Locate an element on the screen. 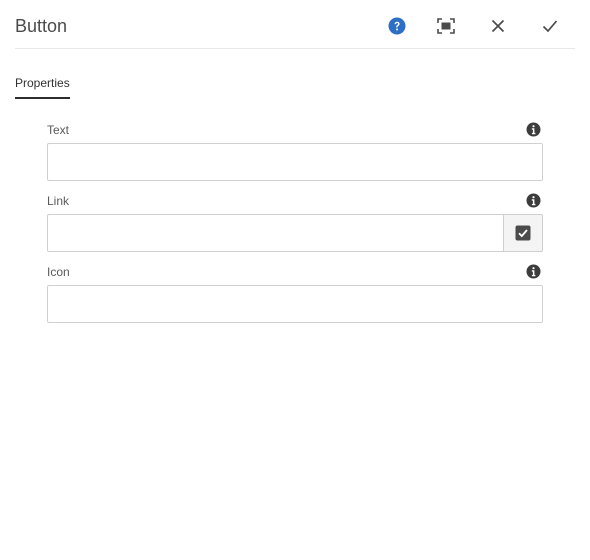 This screenshot has width=590, height=560. text-info-button is located at coordinates (533, 129).